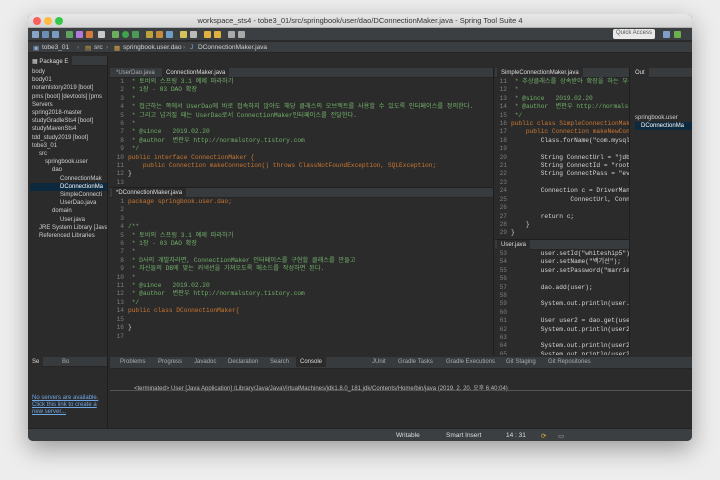 This screenshot has width=720, height=480. Describe the element at coordinates (503, 233) in the screenshot. I see `line-number: 29` at that location.